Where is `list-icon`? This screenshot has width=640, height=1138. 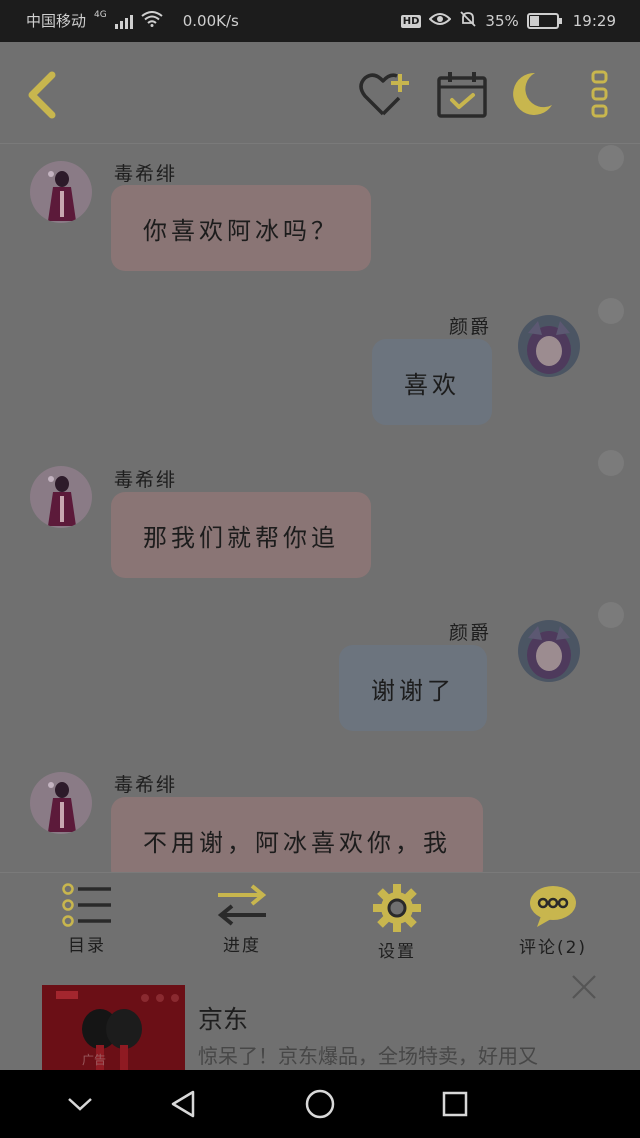 list-icon is located at coordinates (86, 905).